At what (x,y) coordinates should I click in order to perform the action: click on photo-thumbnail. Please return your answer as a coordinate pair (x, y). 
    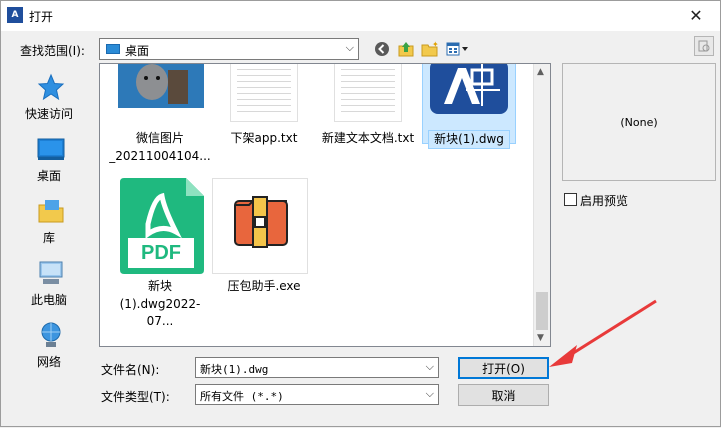
    Looking at the image, I should click on (161, 86).